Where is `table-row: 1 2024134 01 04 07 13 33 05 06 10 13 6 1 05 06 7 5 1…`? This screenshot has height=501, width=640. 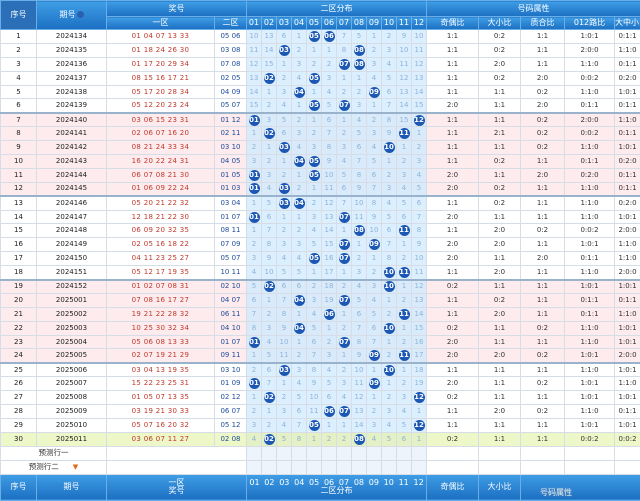
table-row: 1 2024134 01 04 07 13 33 05 06 10 13 6 1 05 06 7 5 1… is located at coordinates (320, 36).